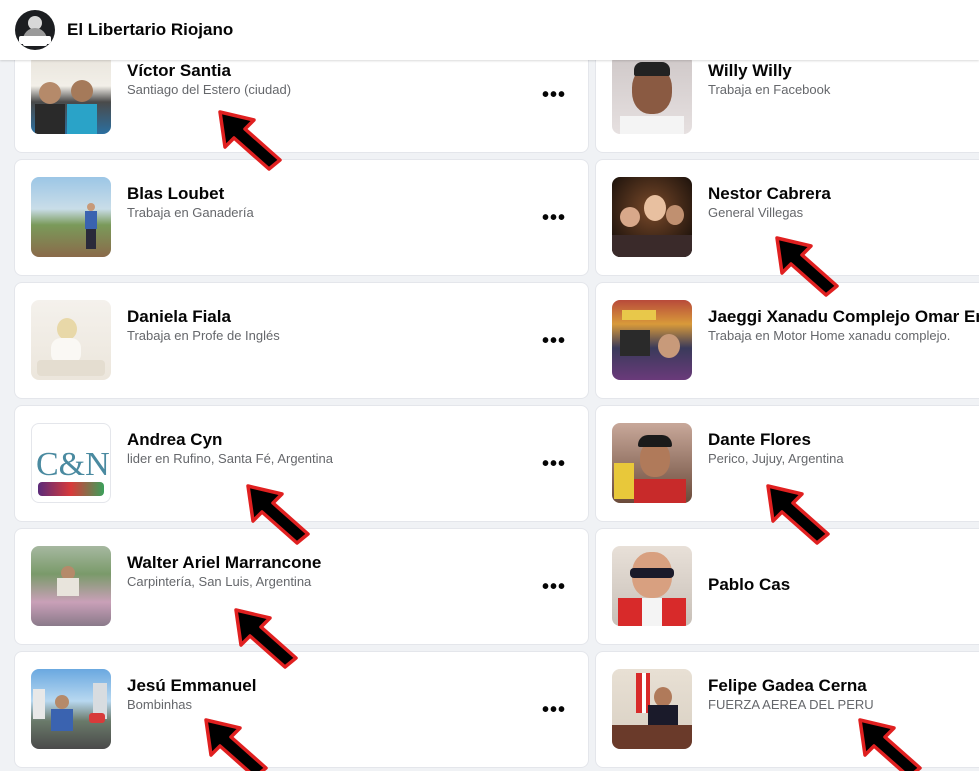 The image size is (979, 771). I want to click on friend-name: Pablo Cas, so click(749, 585).